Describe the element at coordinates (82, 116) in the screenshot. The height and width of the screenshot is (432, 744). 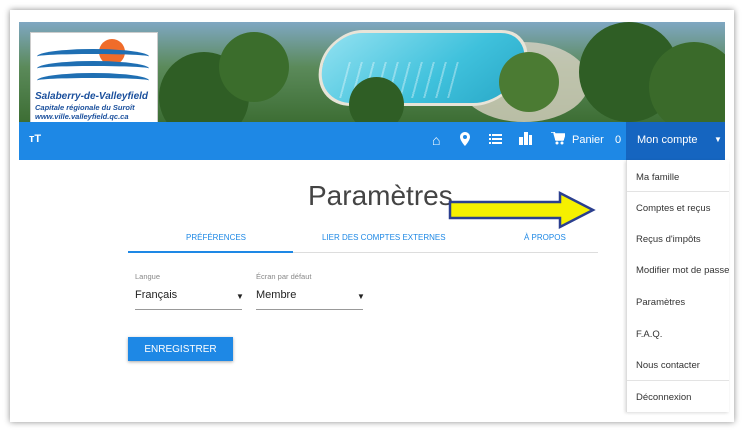
I see `logo-url: www.ville.valleyfield.qc.ca` at that location.